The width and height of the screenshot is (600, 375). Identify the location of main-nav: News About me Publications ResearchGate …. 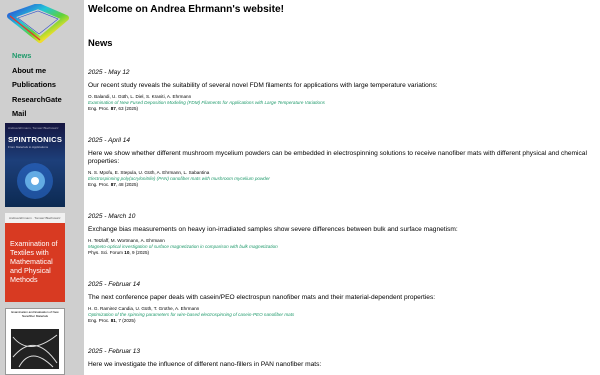
(37, 86).